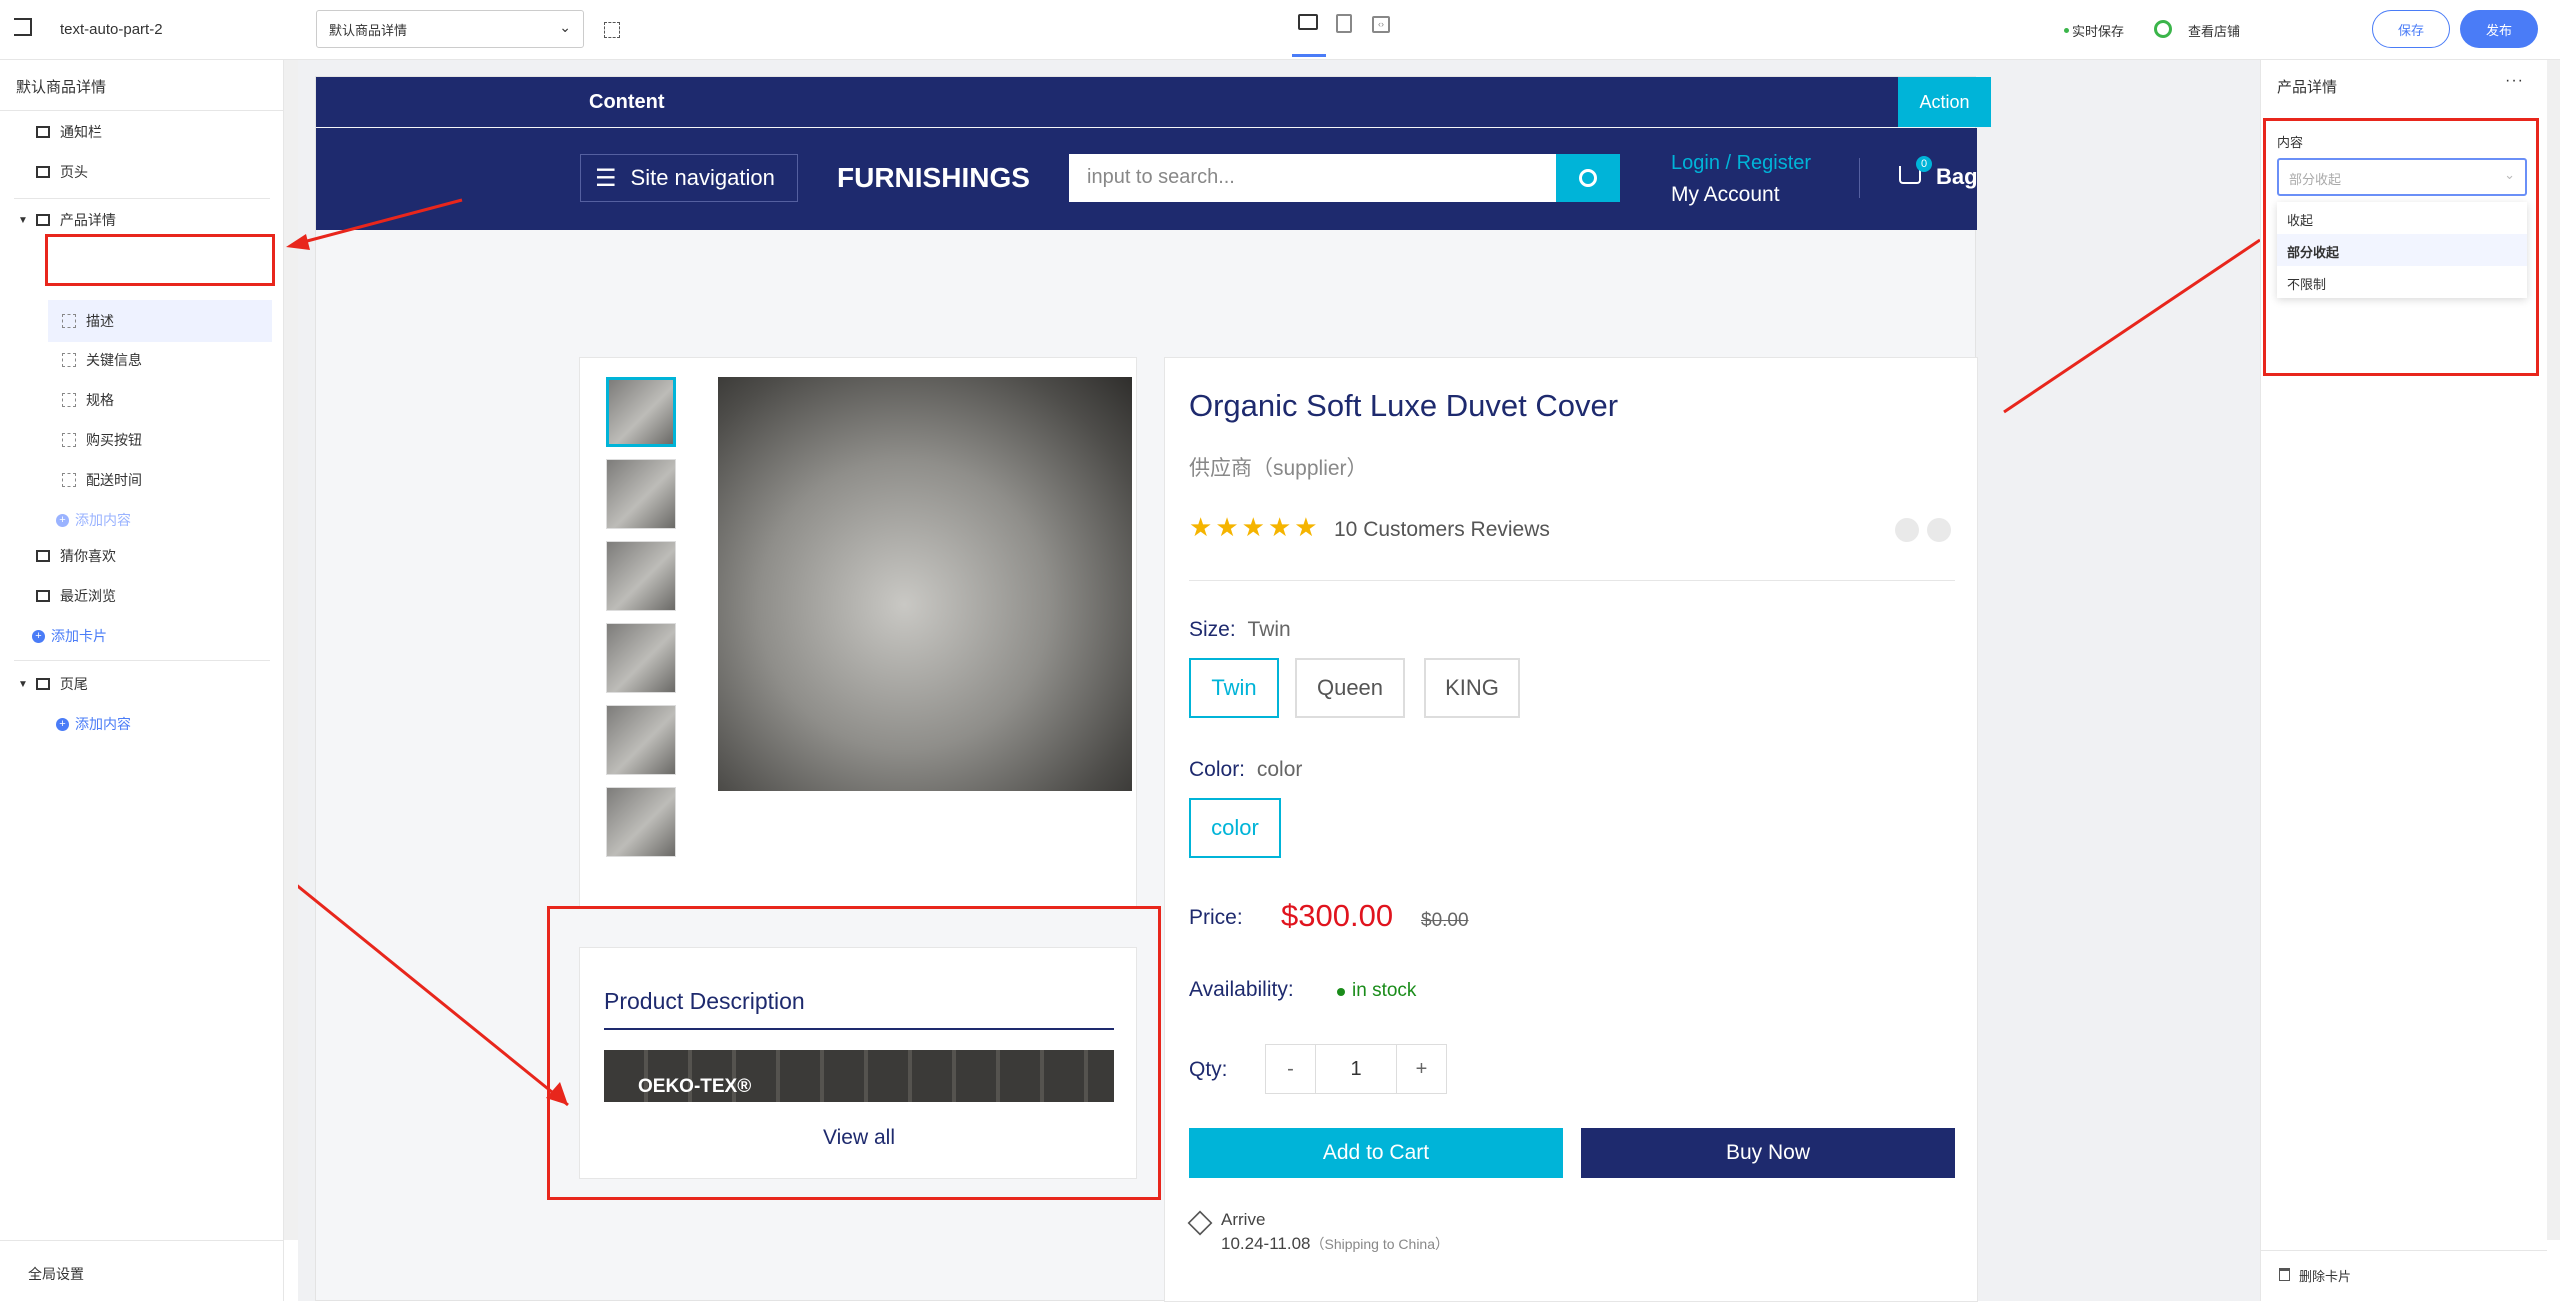 This screenshot has height=1302, width=2560. I want to click on project-name: text-auto-part-2, so click(111, 29).